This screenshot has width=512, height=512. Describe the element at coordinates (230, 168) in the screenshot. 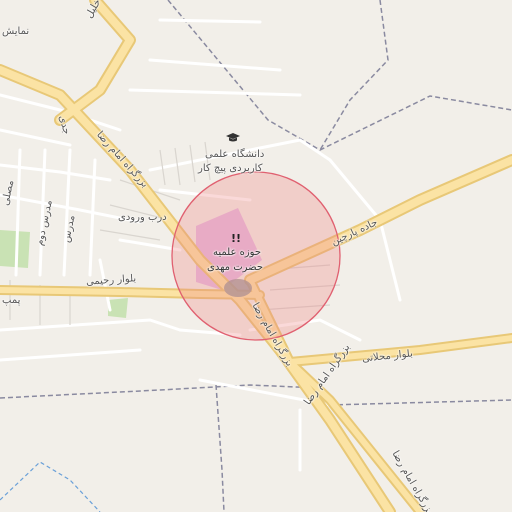

I see `label-university-line2: کاربردی پیچ کار` at that location.